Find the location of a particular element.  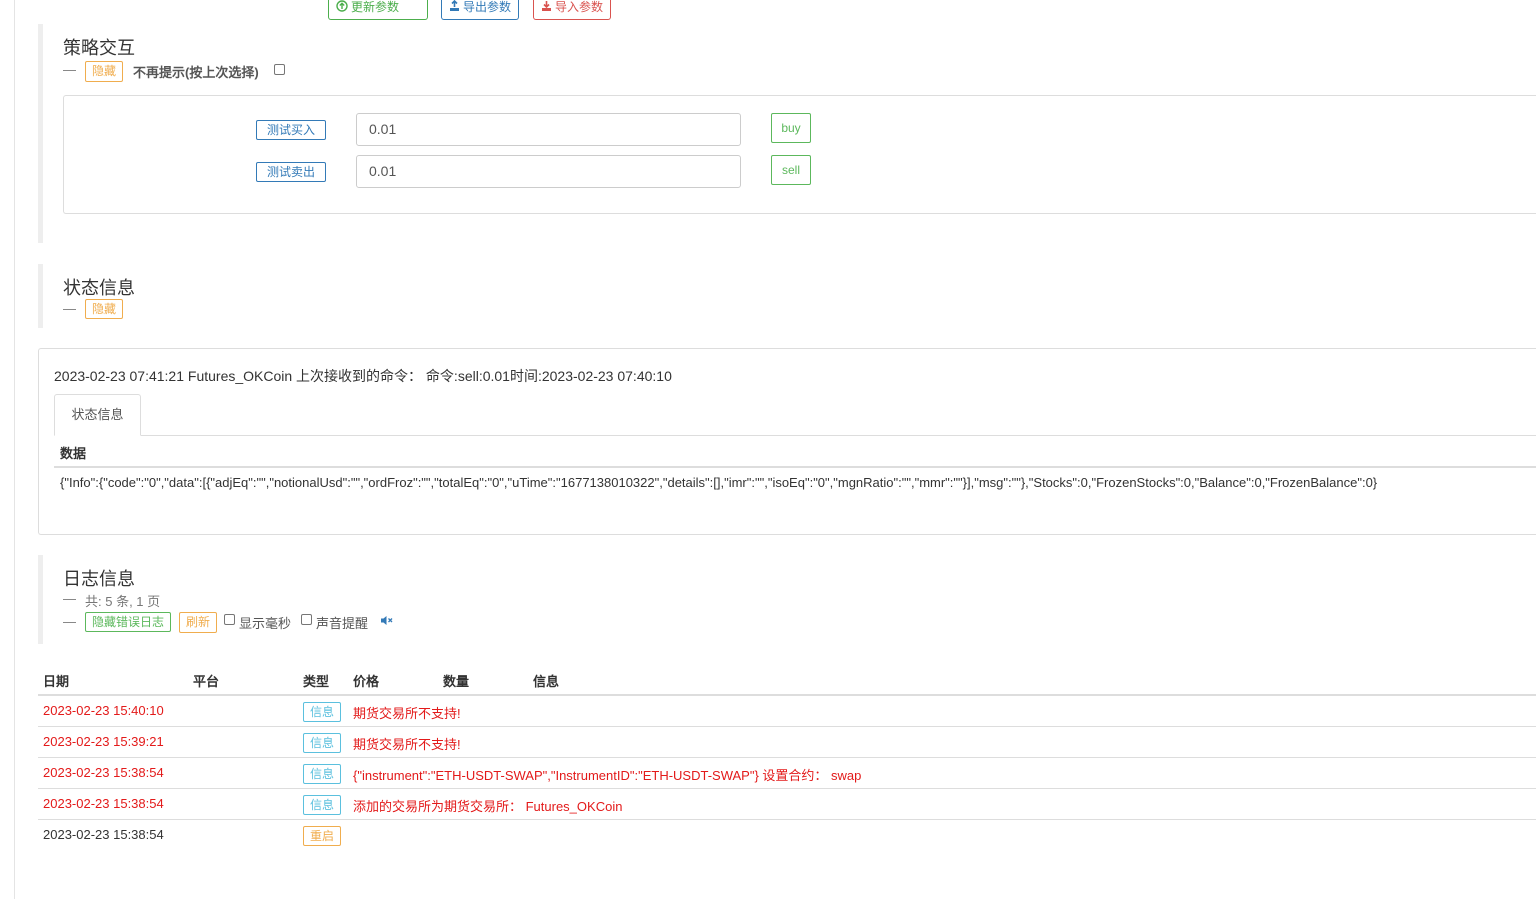

test-buy-label-button: 测试买入 is located at coordinates (291, 130).